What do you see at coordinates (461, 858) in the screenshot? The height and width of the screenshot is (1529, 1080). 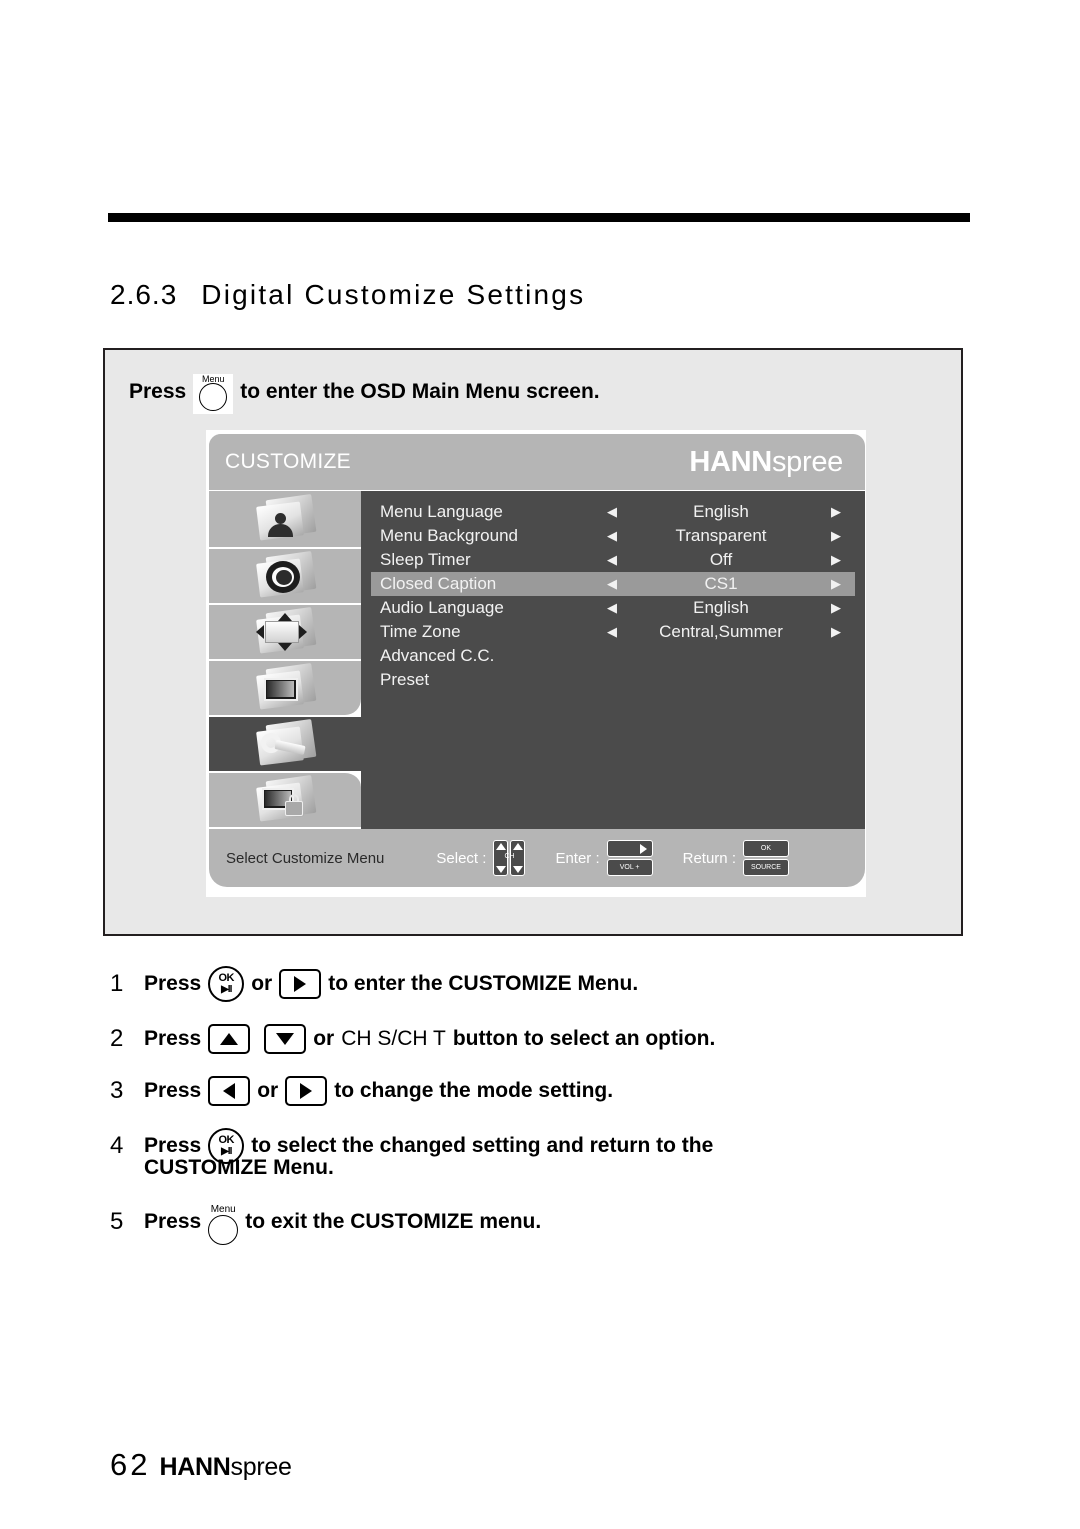 I see `select-label: Select :` at bounding box center [461, 858].